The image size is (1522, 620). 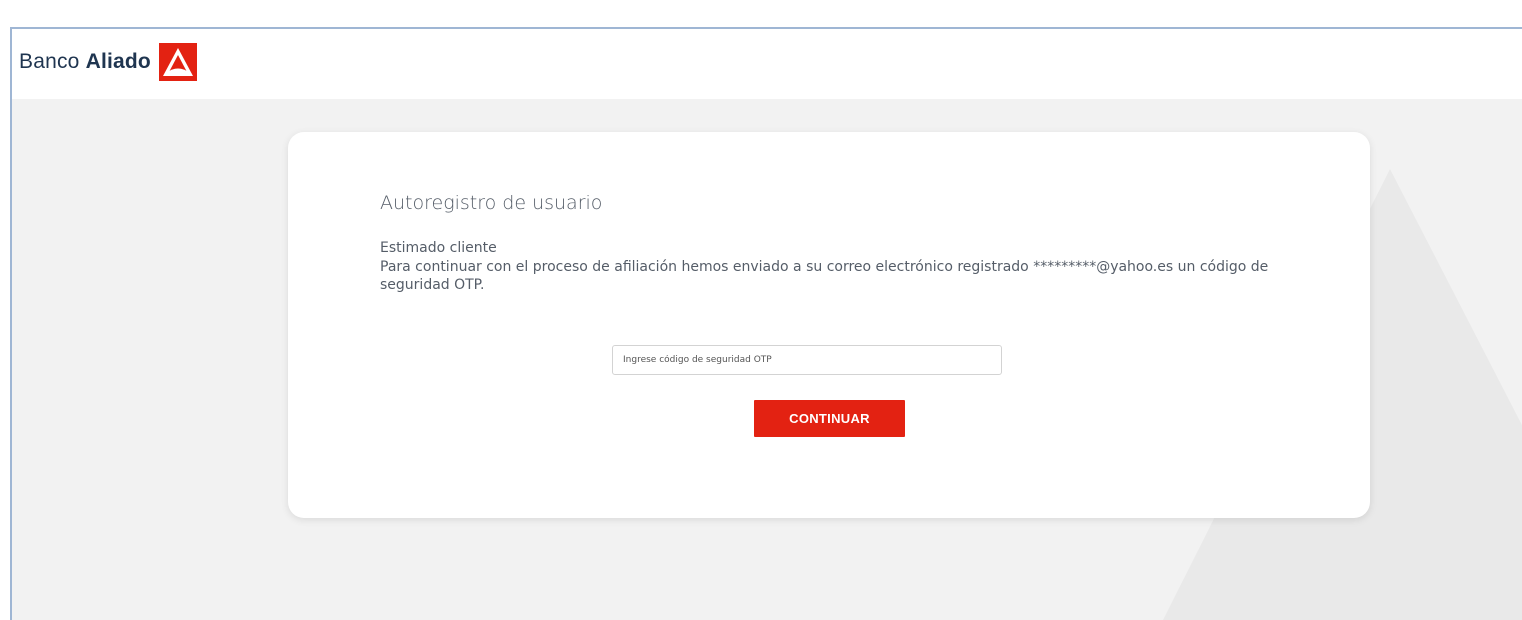 What do you see at coordinates (807, 360) in the screenshot?
I see `otp-code-input` at bounding box center [807, 360].